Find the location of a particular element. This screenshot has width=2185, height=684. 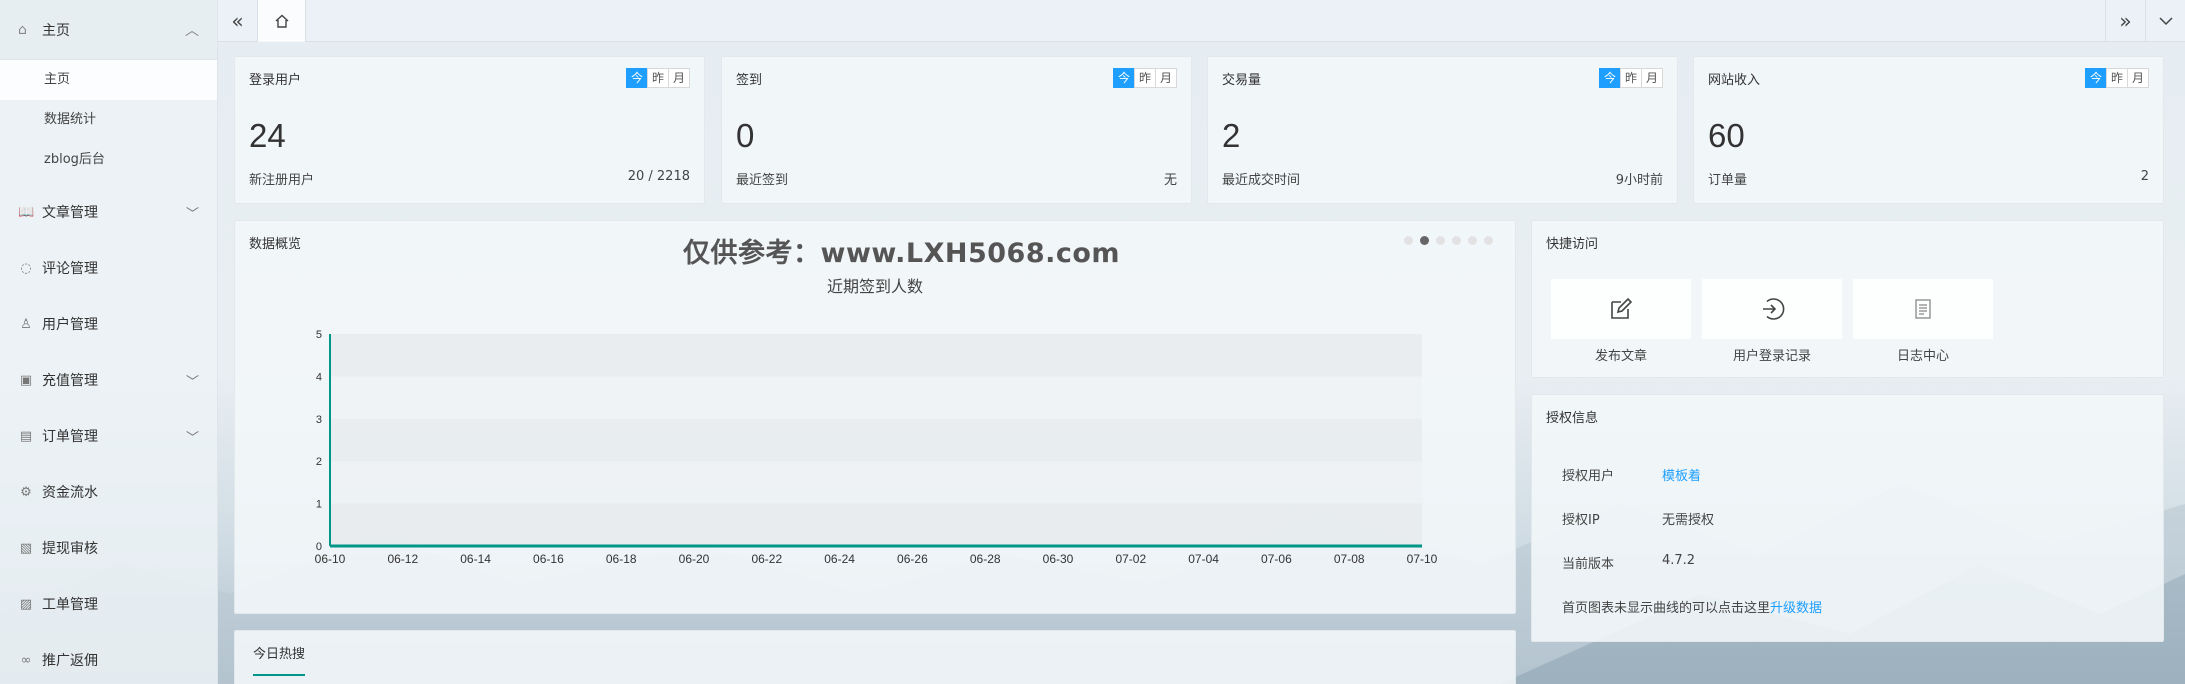

x-tick-label: 06-14 is located at coordinates (475, 559).